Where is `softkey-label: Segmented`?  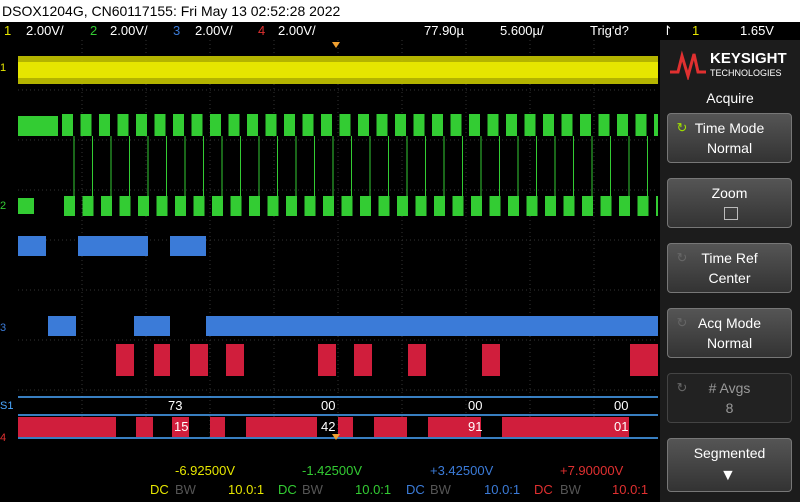 softkey-label: Segmented is located at coordinates (729, 453).